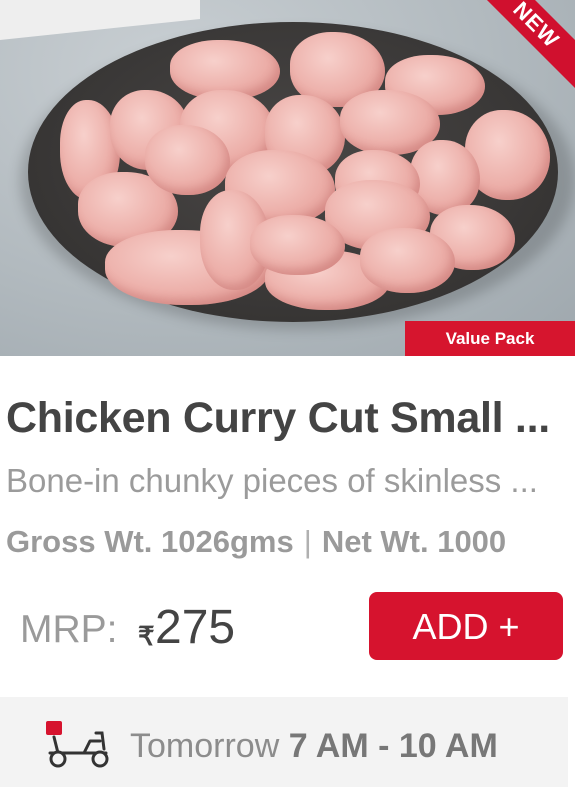  What do you see at coordinates (195, 627) in the screenshot?
I see `product-price: 275` at bounding box center [195, 627].